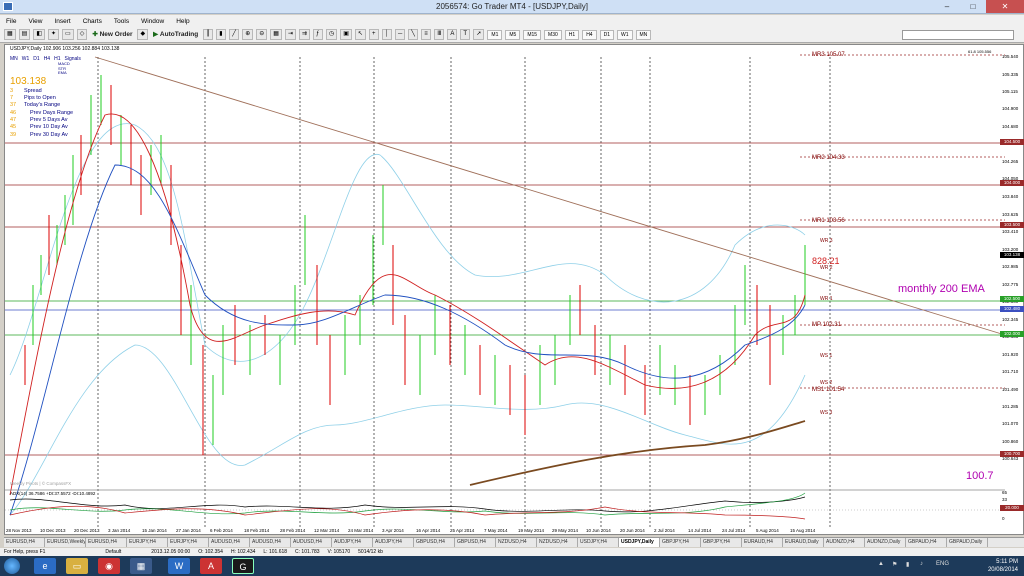 This screenshot has height=576, width=1024. What do you see at coordinates (513, 34) in the screenshot?
I see `timeframe-m5: M5` at bounding box center [513, 34].